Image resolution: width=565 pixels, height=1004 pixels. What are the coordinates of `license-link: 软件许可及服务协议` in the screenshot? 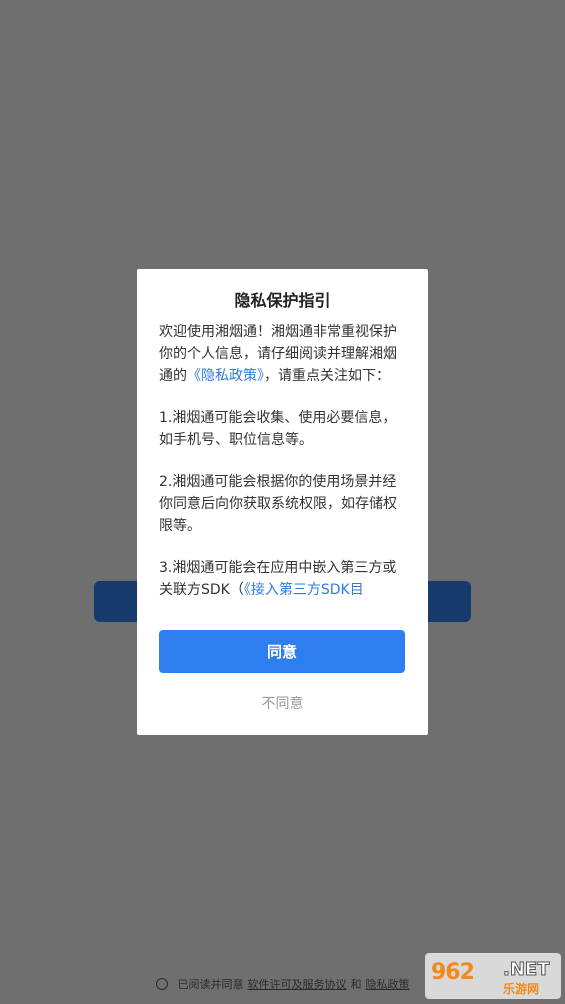 It's located at (297, 984).